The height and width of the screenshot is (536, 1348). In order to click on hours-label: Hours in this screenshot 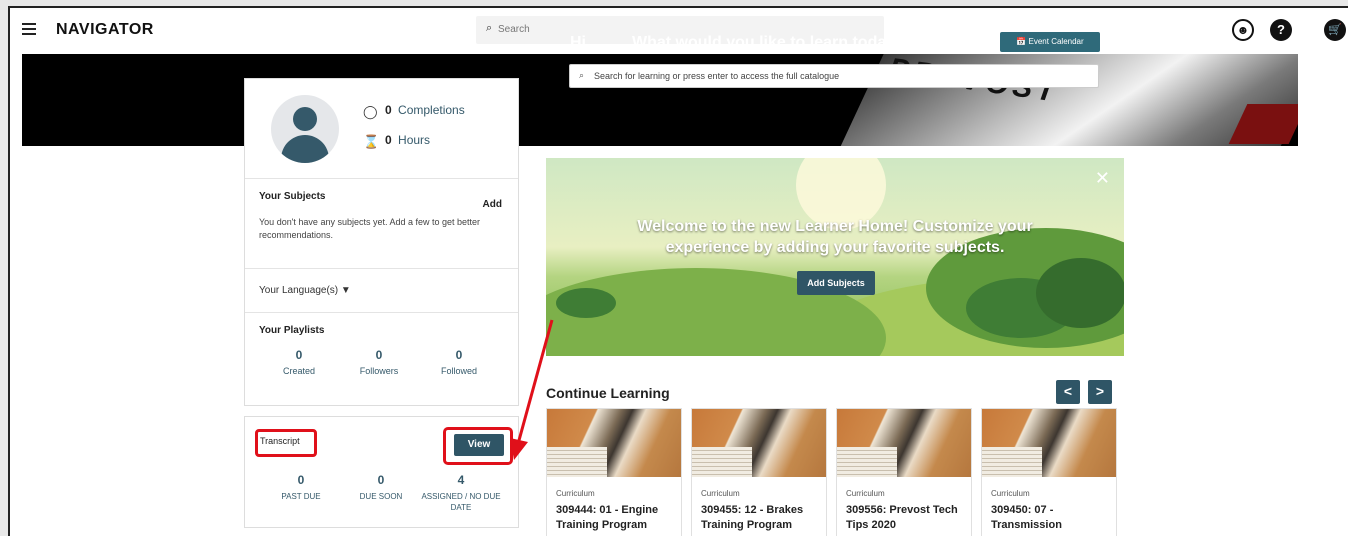, I will do `click(414, 140)`.